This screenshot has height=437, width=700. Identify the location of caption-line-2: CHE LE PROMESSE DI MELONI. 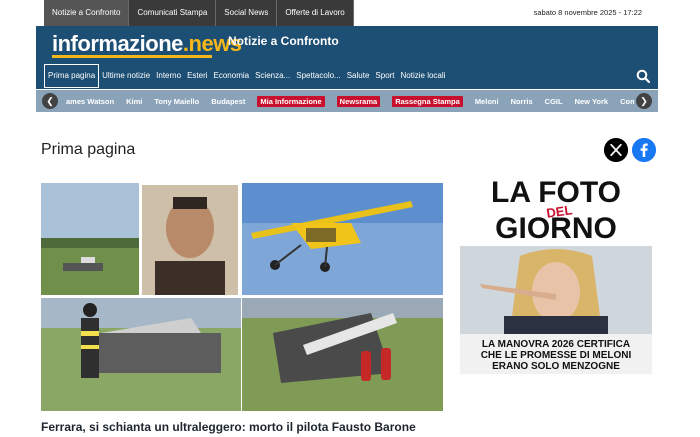
(556, 355).